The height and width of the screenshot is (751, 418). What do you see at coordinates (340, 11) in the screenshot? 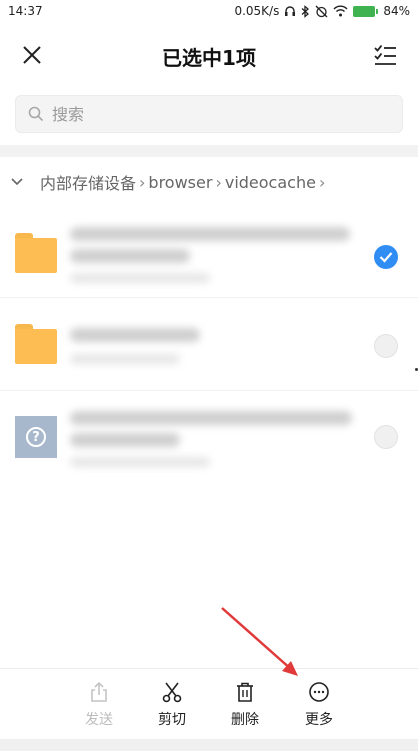
I see `wifi-icon` at bounding box center [340, 11].